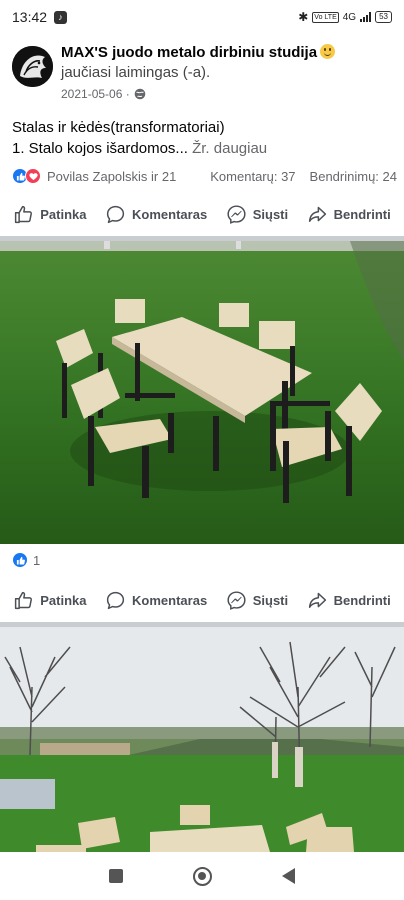 The width and height of the screenshot is (404, 900). I want to click on system-nav-bar, so click(202, 876).